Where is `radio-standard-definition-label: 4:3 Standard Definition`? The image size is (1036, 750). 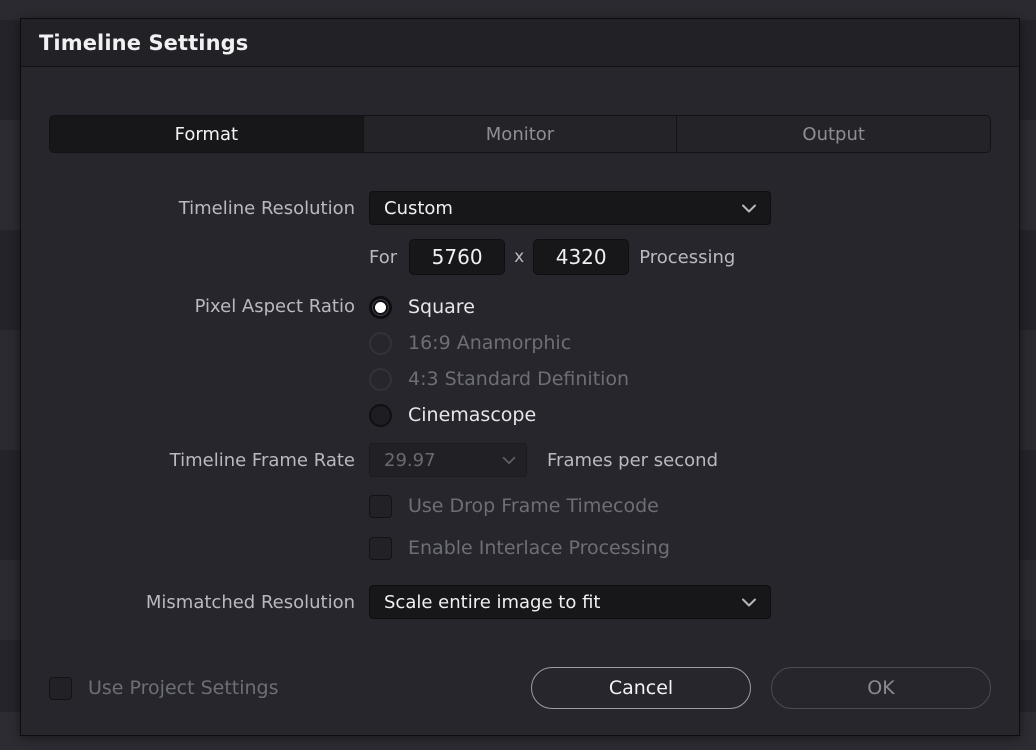 radio-standard-definition-label: 4:3 Standard Definition is located at coordinates (519, 379).